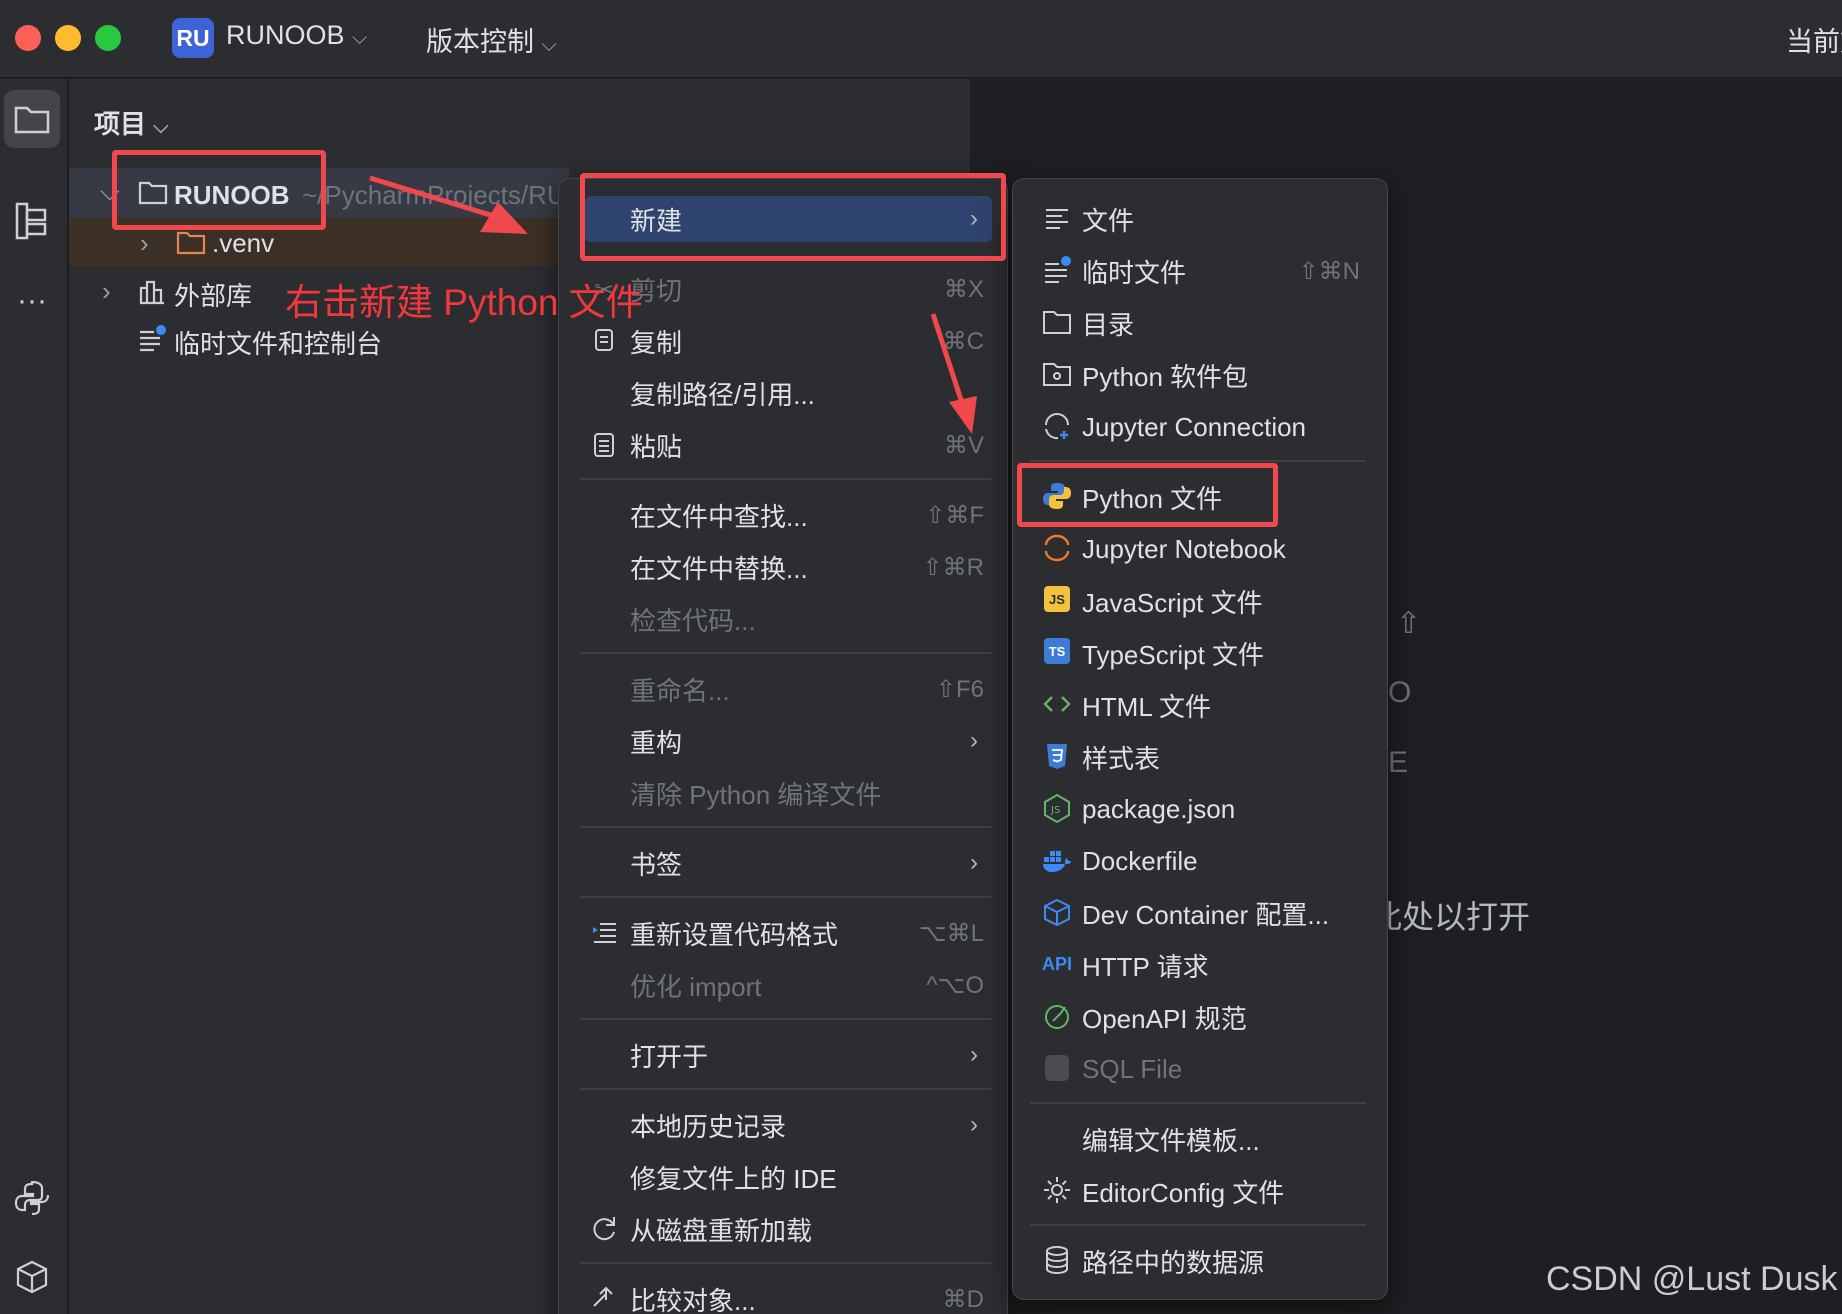 This screenshot has height=1314, width=1842. I want to click on menu-item-open-in: 打开于 ›, so click(807, 1055).